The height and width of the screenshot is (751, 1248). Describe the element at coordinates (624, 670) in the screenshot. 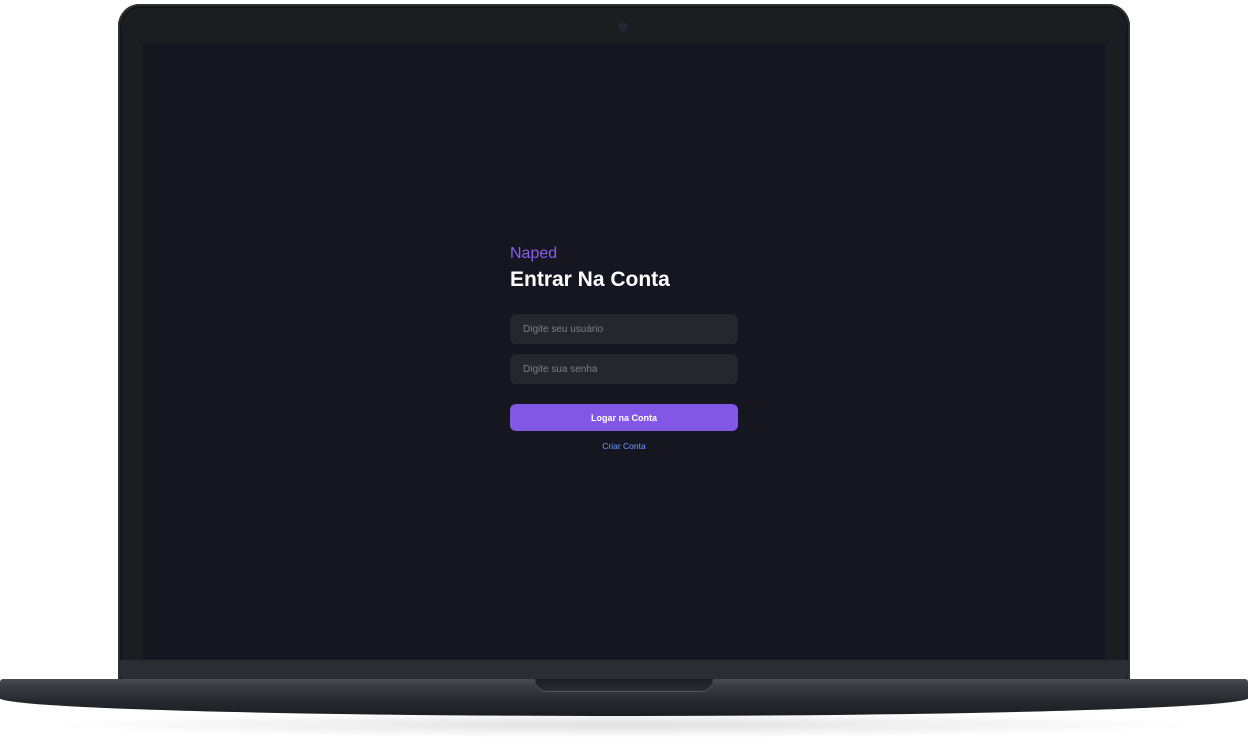

I see `laptop-chin` at that location.